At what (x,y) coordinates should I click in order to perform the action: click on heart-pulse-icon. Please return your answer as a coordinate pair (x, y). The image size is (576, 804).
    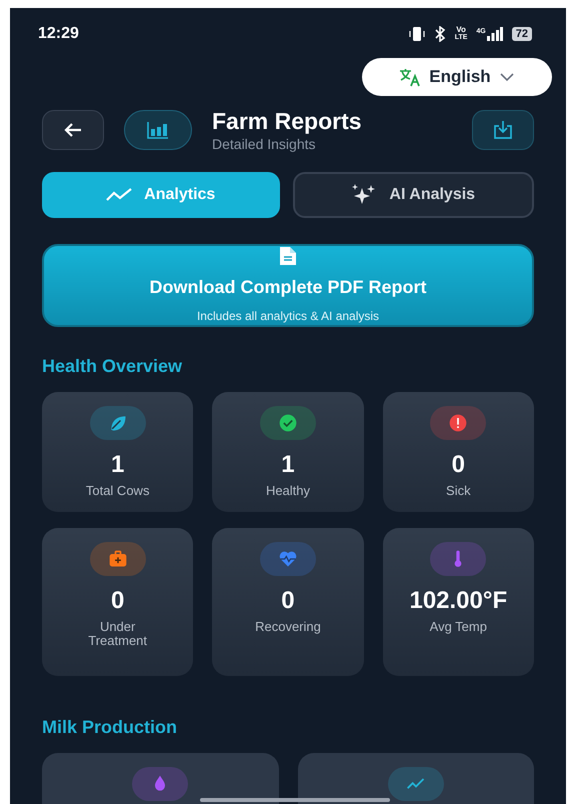
    Looking at the image, I should click on (288, 559).